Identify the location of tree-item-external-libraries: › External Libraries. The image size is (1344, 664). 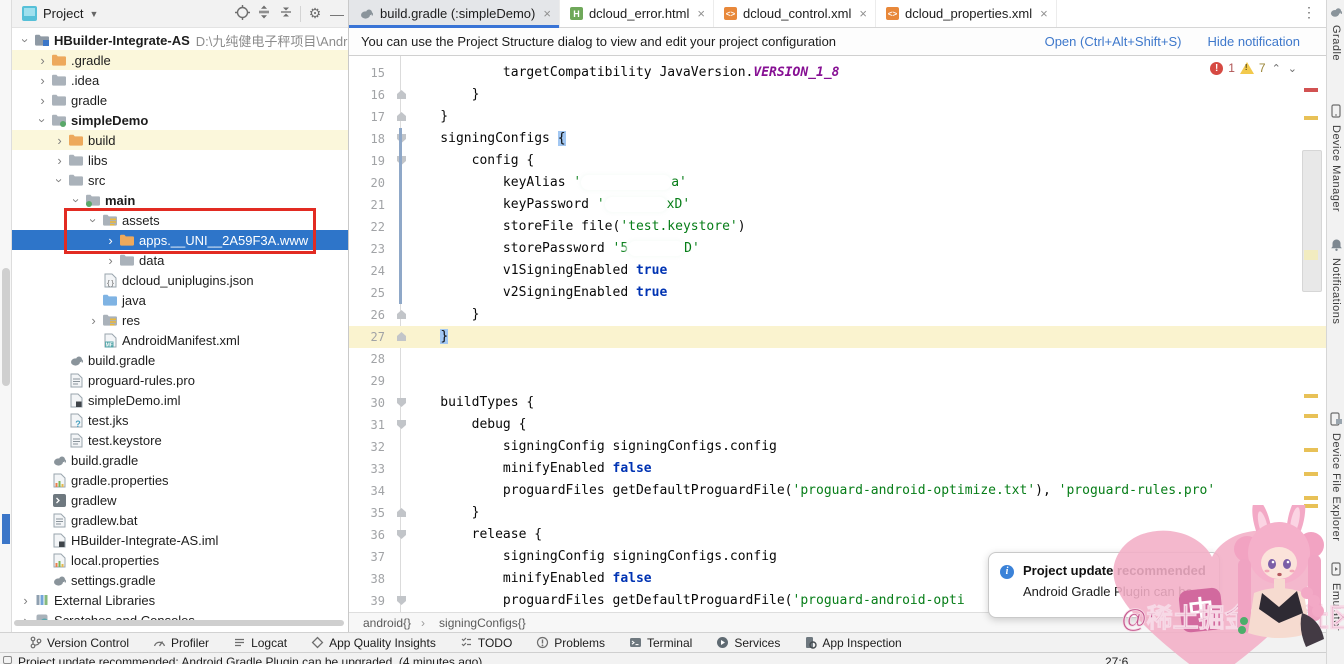
(180, 600).